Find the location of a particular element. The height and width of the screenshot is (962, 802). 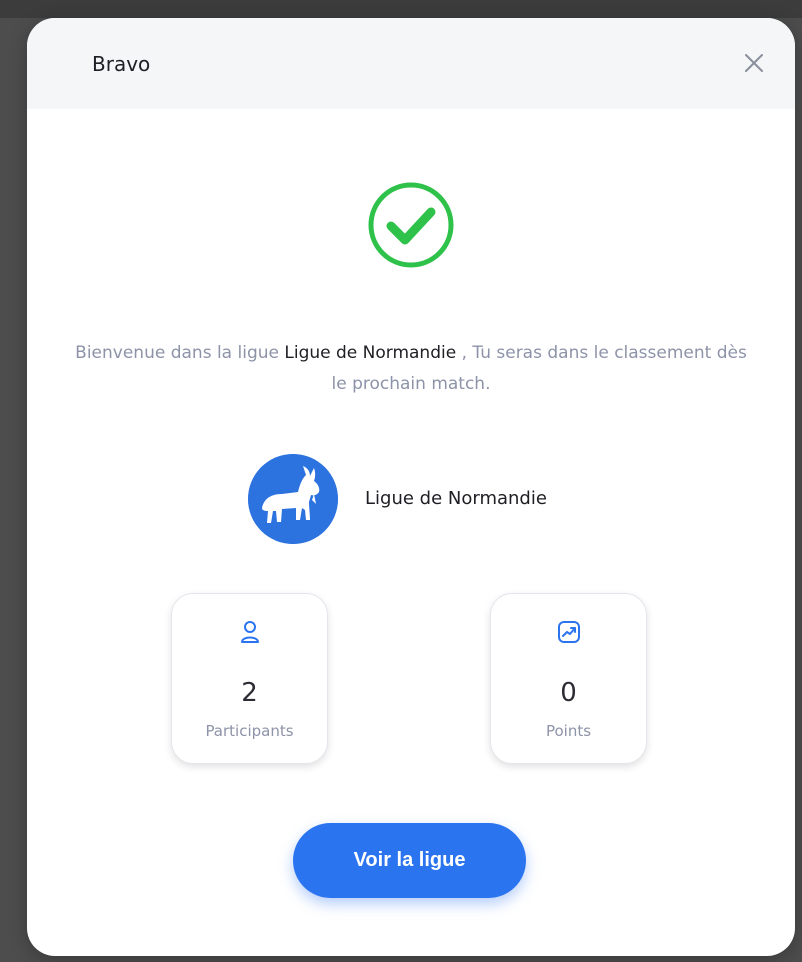

participants-card: 2 Participants is located at coordinates (249, 678).